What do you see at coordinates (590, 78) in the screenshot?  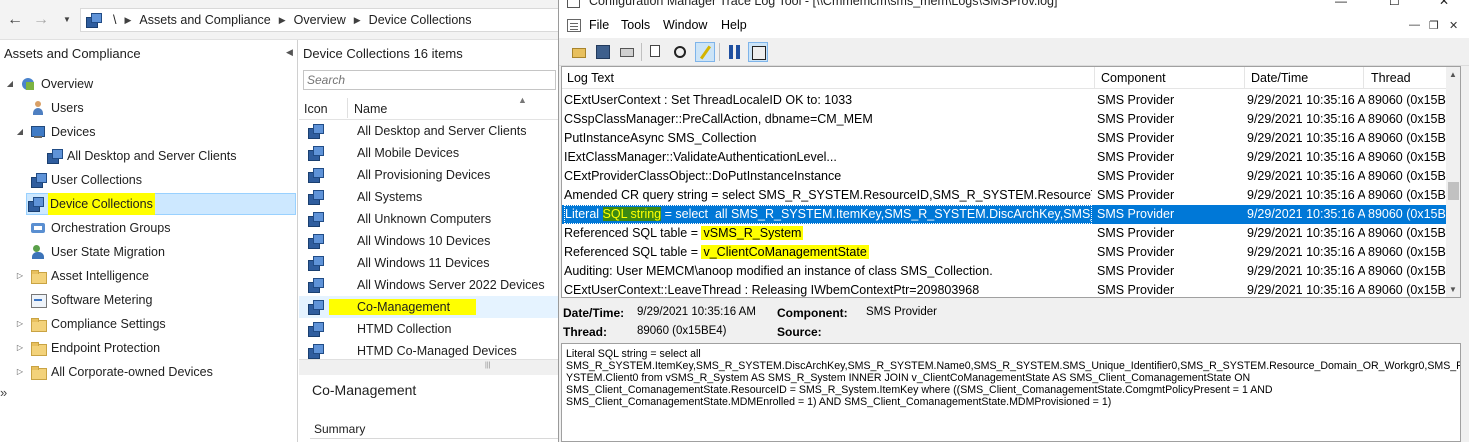 I see `column-log-text: Log Text` at bounding box center [590, 78].